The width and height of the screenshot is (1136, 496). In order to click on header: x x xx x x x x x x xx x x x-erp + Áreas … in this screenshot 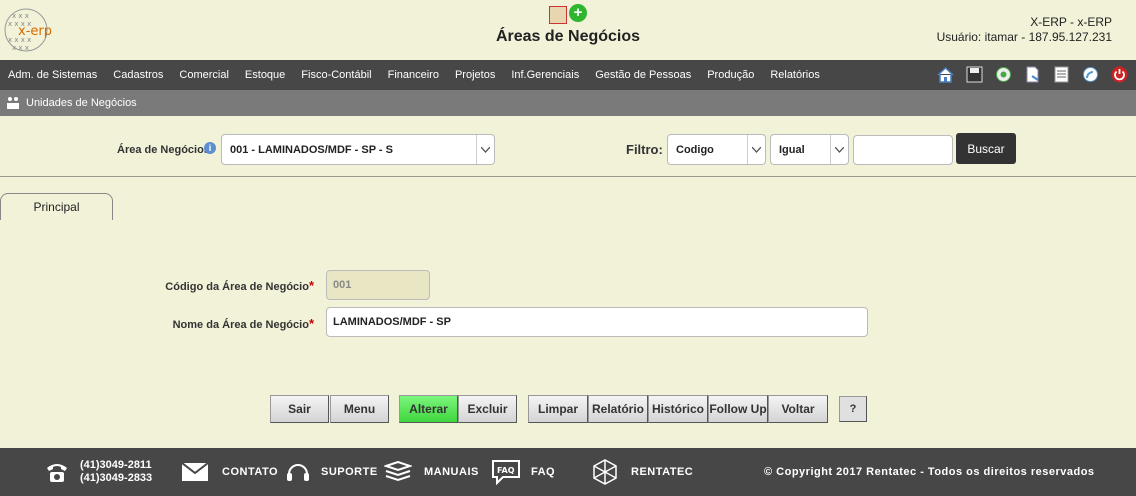, I will do `click(568, 30)`.